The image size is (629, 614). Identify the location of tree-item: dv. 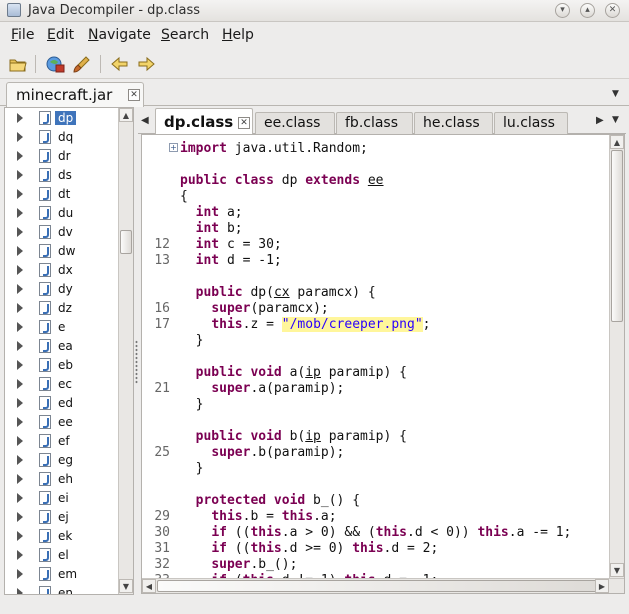
(62, 232).